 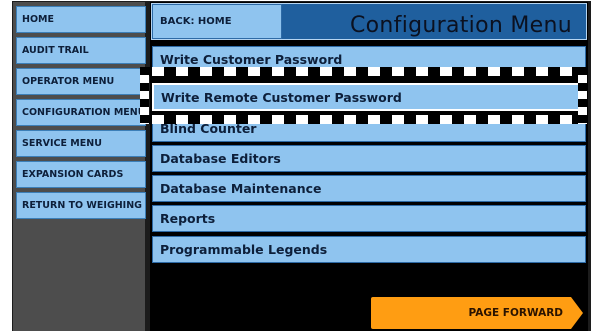 I want to click on selection-bottom-edge, so click(x=363, y=119).